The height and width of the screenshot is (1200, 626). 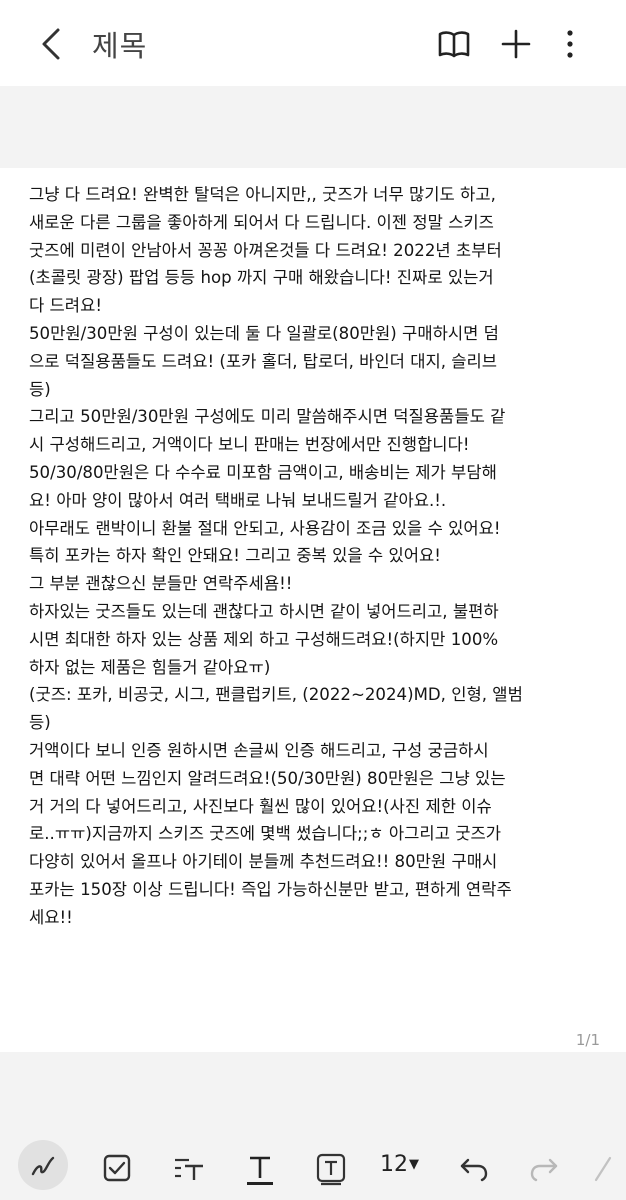 I want to click on undo-icon, so click(x=474, y=1168).